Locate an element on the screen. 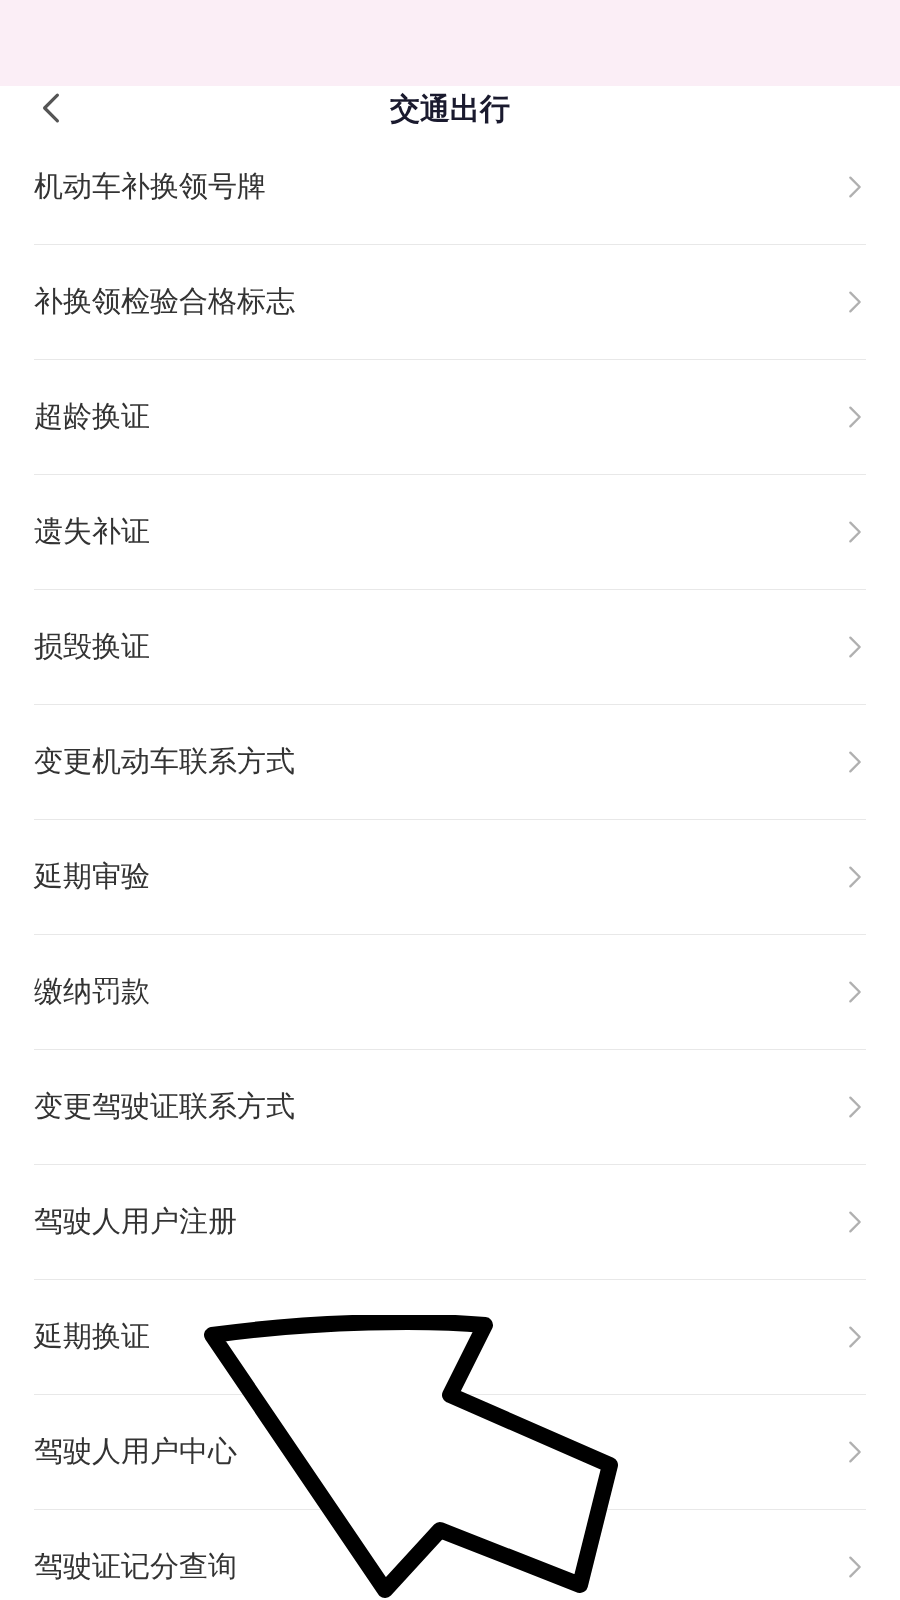 This screenshot has height=1600, width=900. list-item: 驾驶人用户注册 is located at coordinates (450, 1222).